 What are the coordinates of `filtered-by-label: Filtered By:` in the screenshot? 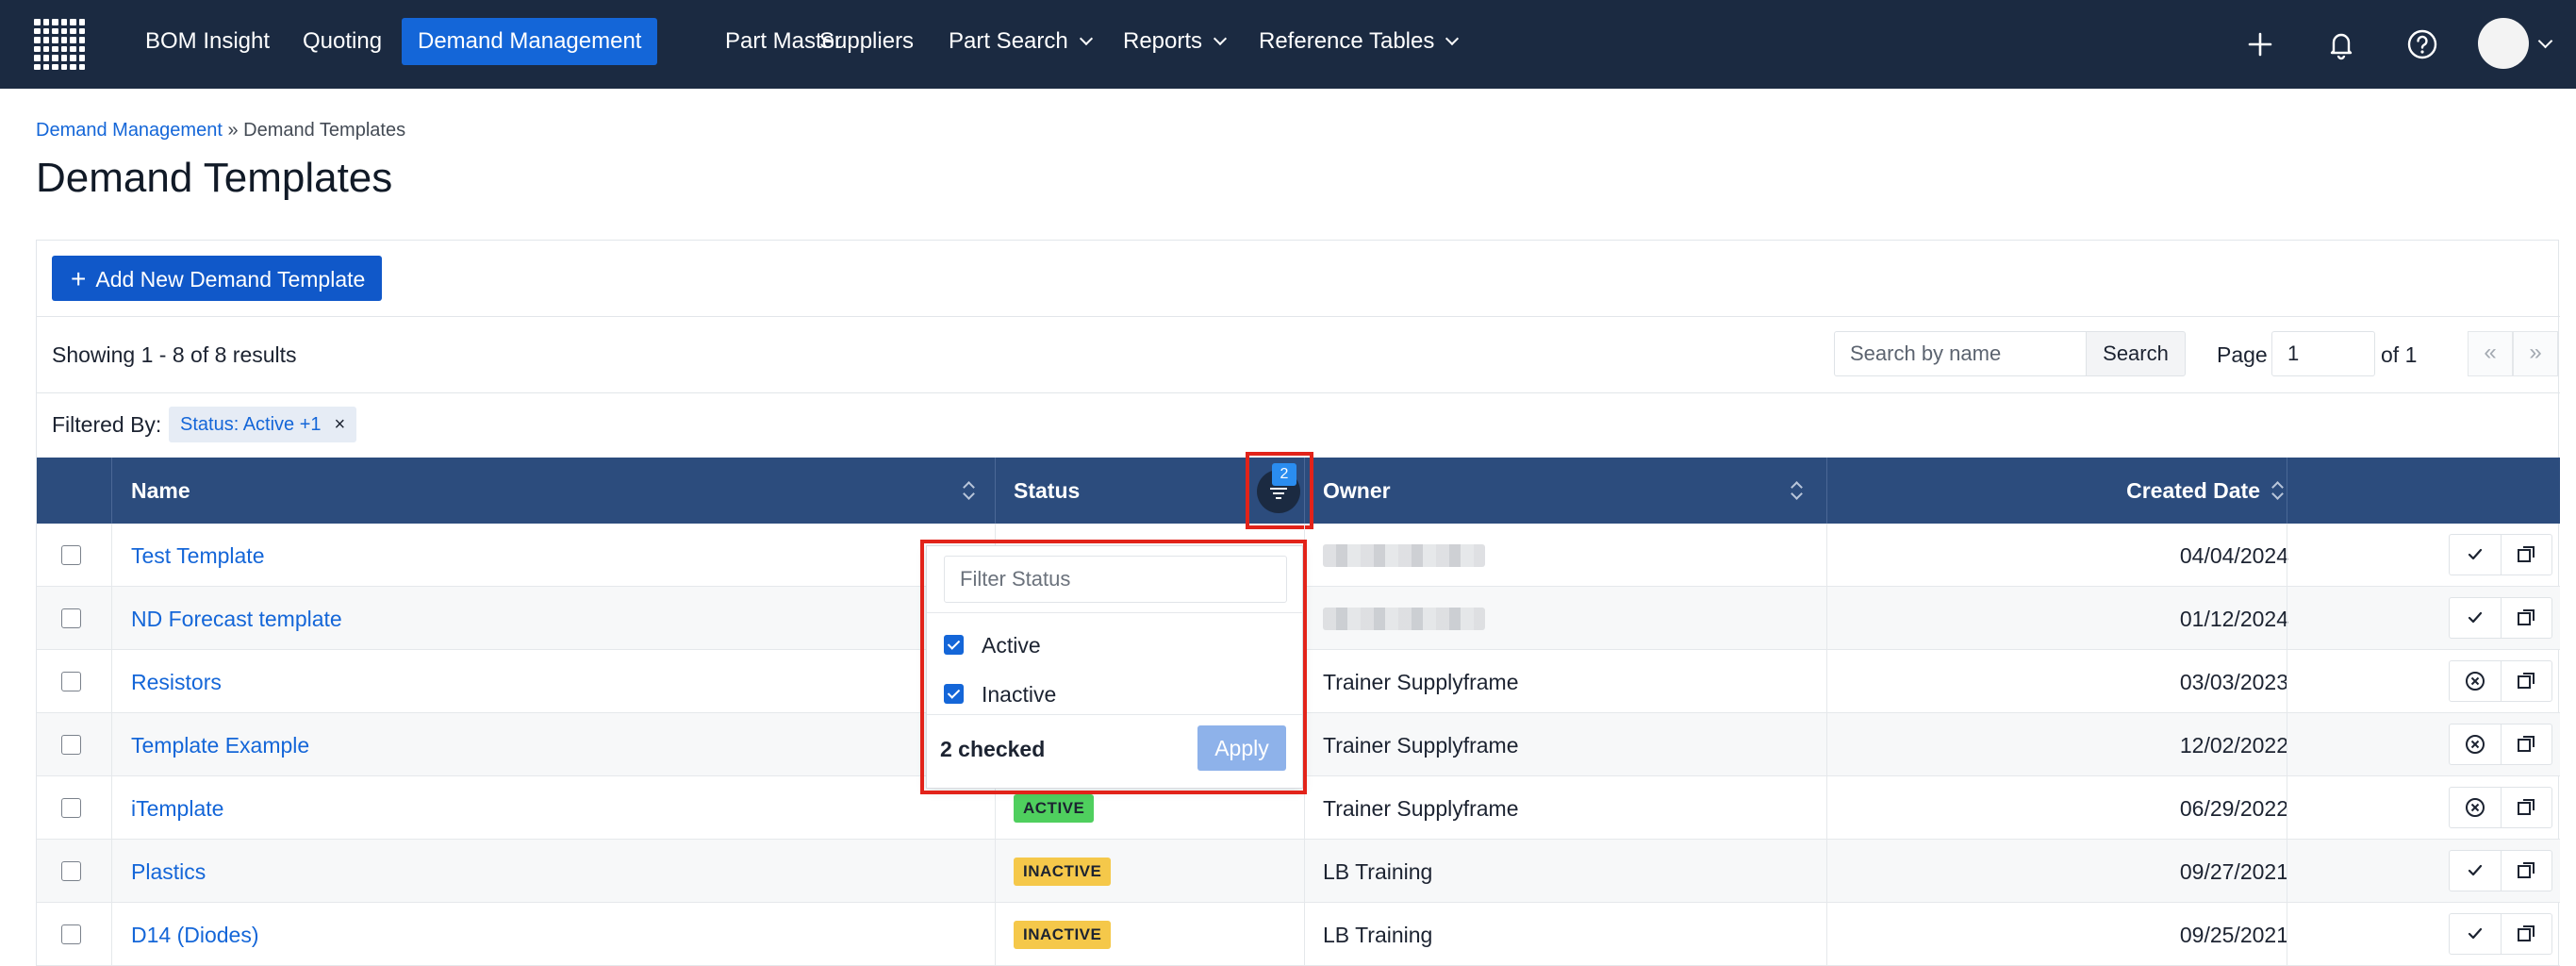 It's located at (107, 424).